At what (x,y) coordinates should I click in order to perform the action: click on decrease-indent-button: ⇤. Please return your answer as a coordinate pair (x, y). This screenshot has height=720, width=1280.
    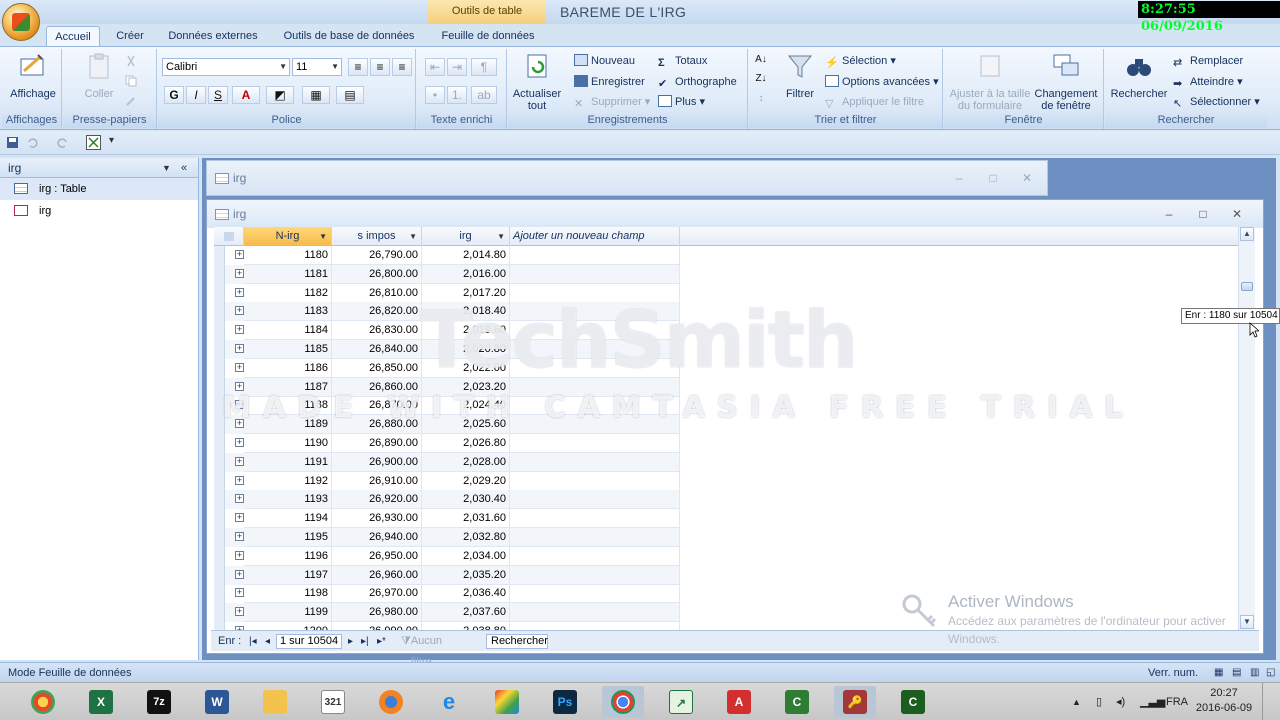
    Looking at the image, I should click on (435, 67).